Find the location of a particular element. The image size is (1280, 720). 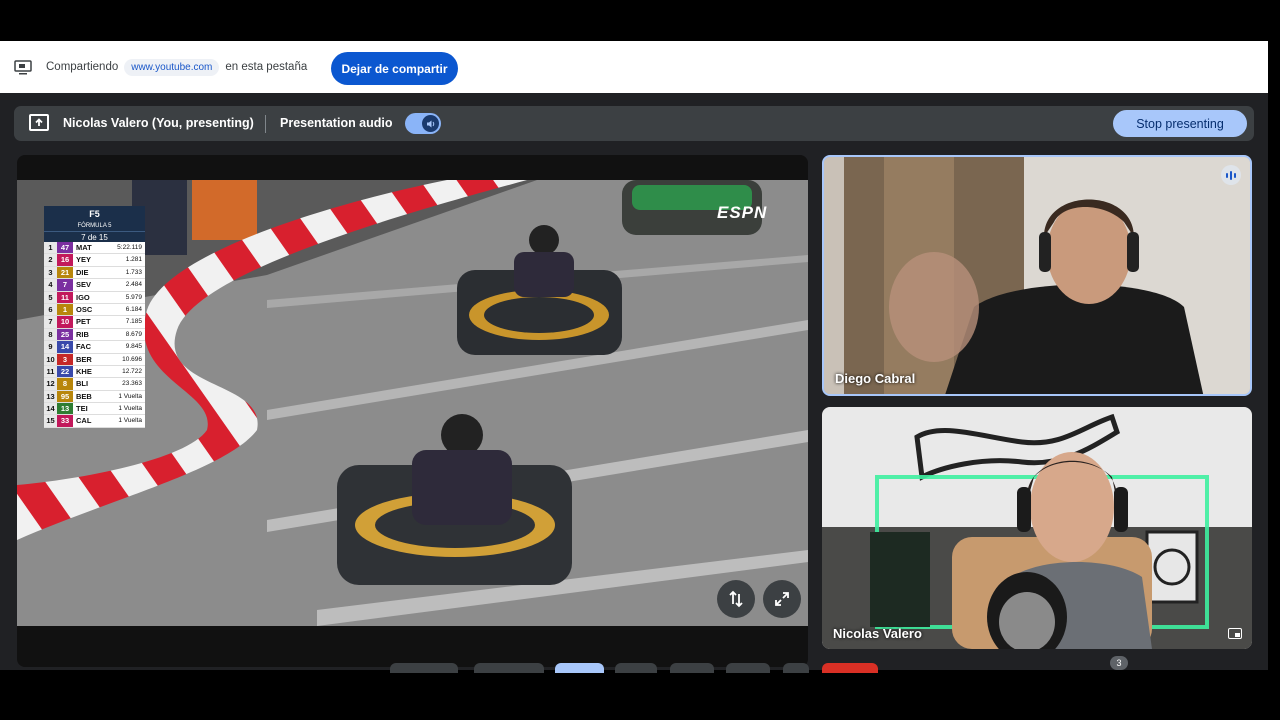

standings-row: 8 25 RIB 8.679 is located at coordinates (94, 335).